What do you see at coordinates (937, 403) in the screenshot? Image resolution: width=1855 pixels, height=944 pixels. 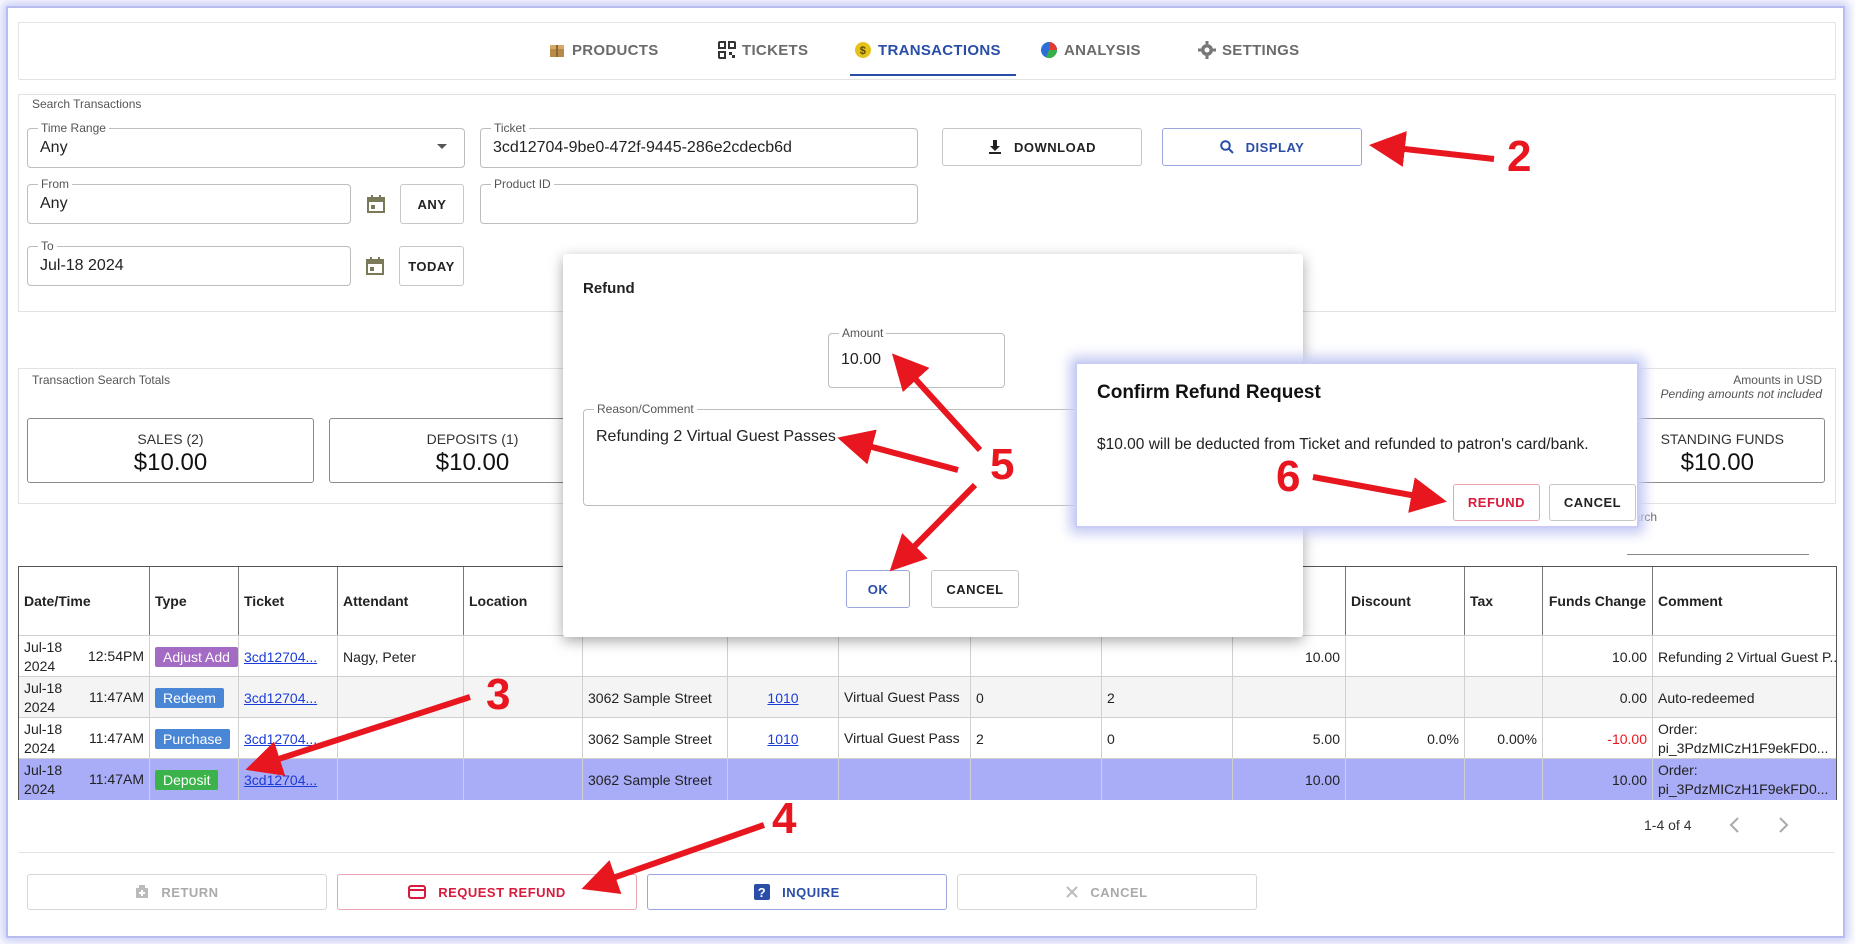 I see `arrow-to-amount` at bounding box center [937, 403].